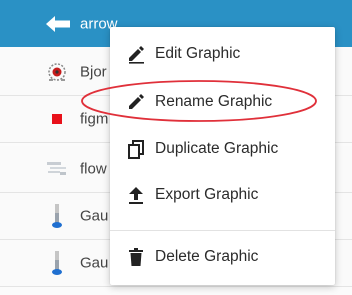 This screenshot has width=352, height=295. I want to click on rename-graphic-menu-item: Rename Graphic, so click(222, 102).